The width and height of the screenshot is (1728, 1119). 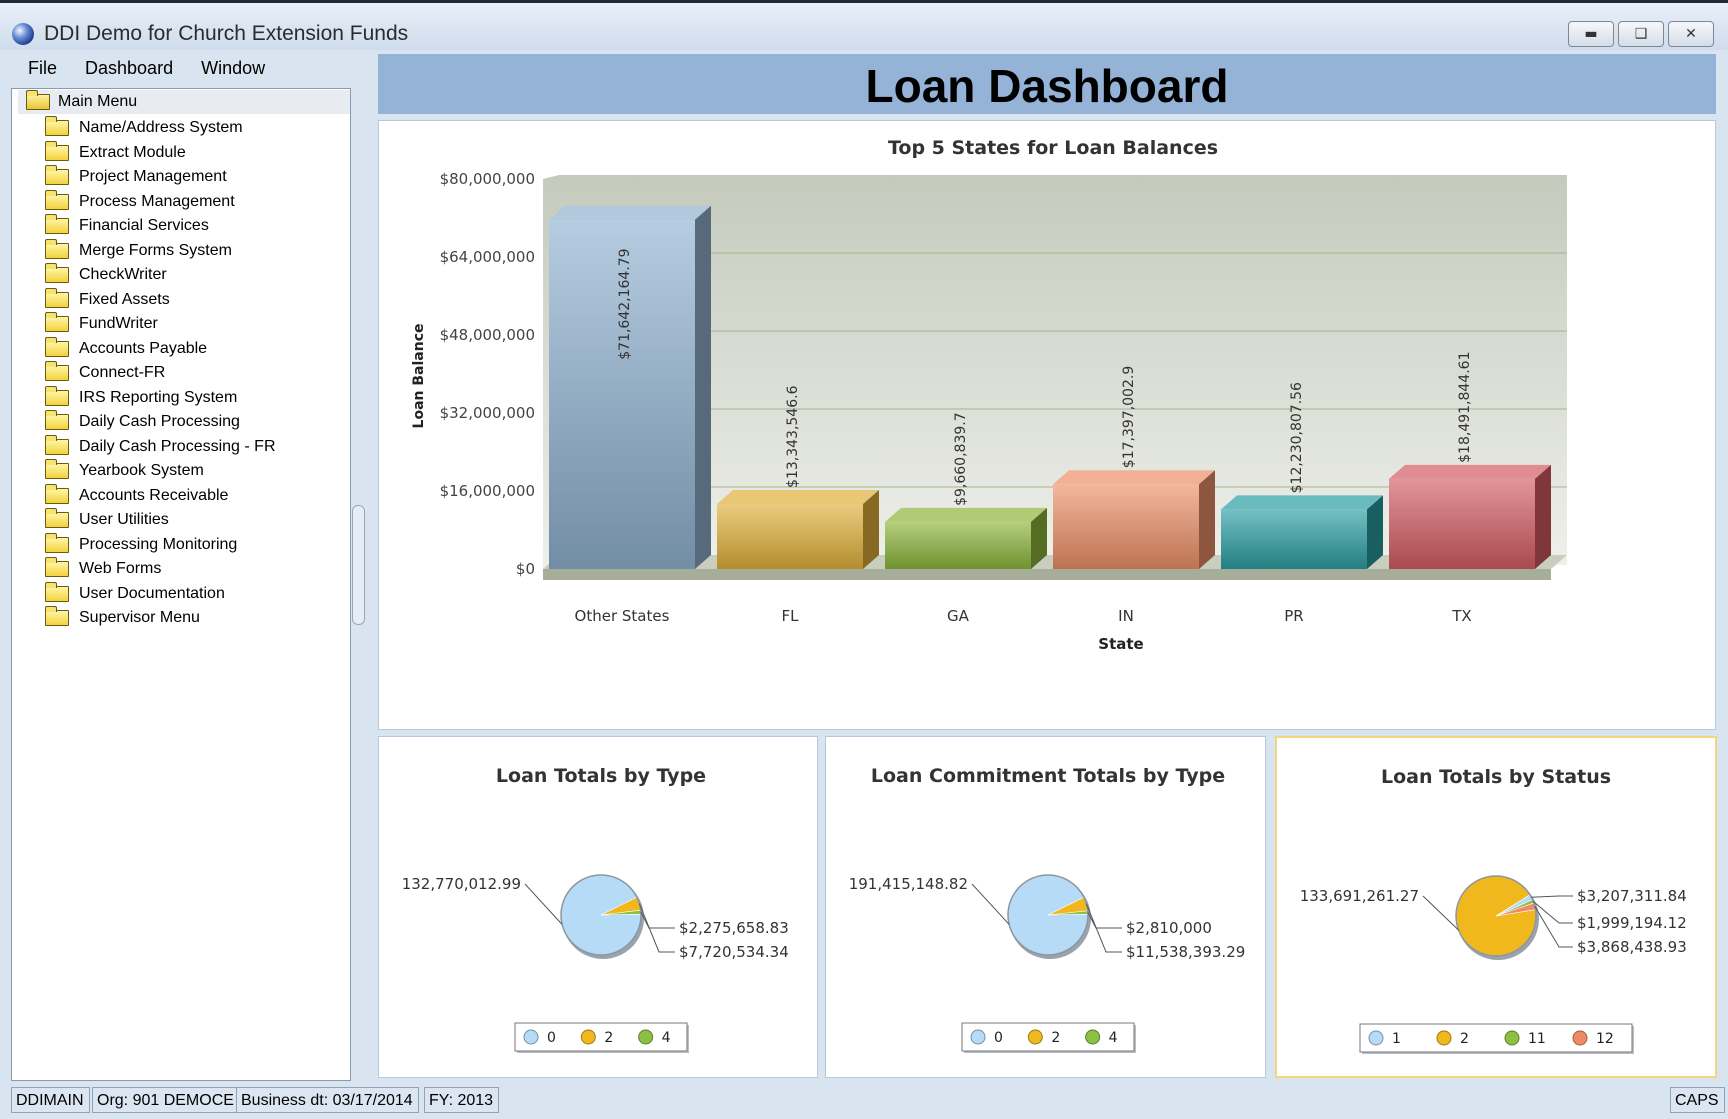 I want to click on tree-item: Daily Cash Processing - FR, so click(x=160, y=447).